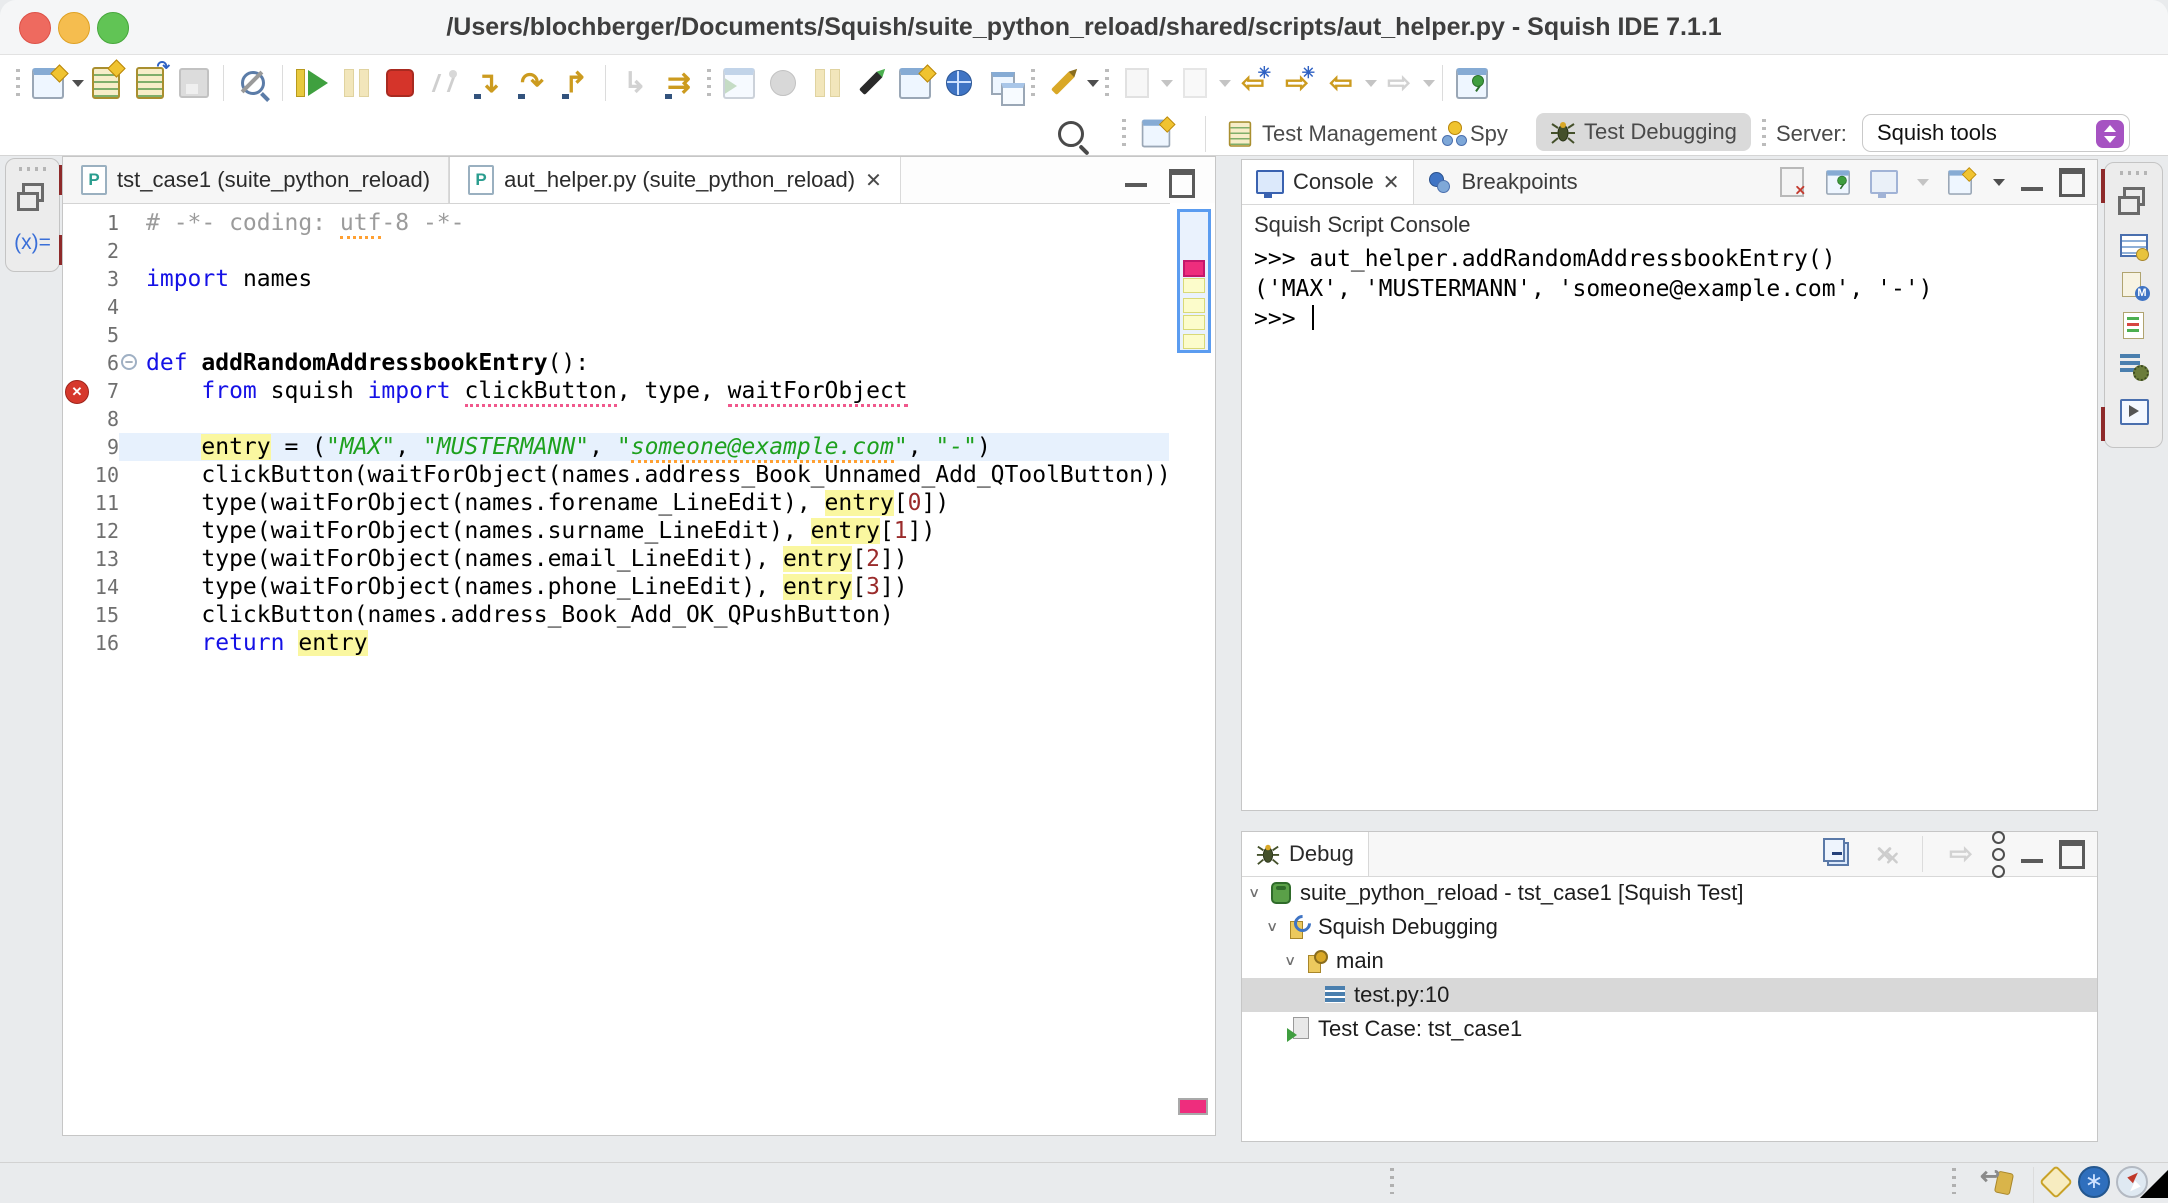  I want to click on play-view-icon, so click(2134, 412).